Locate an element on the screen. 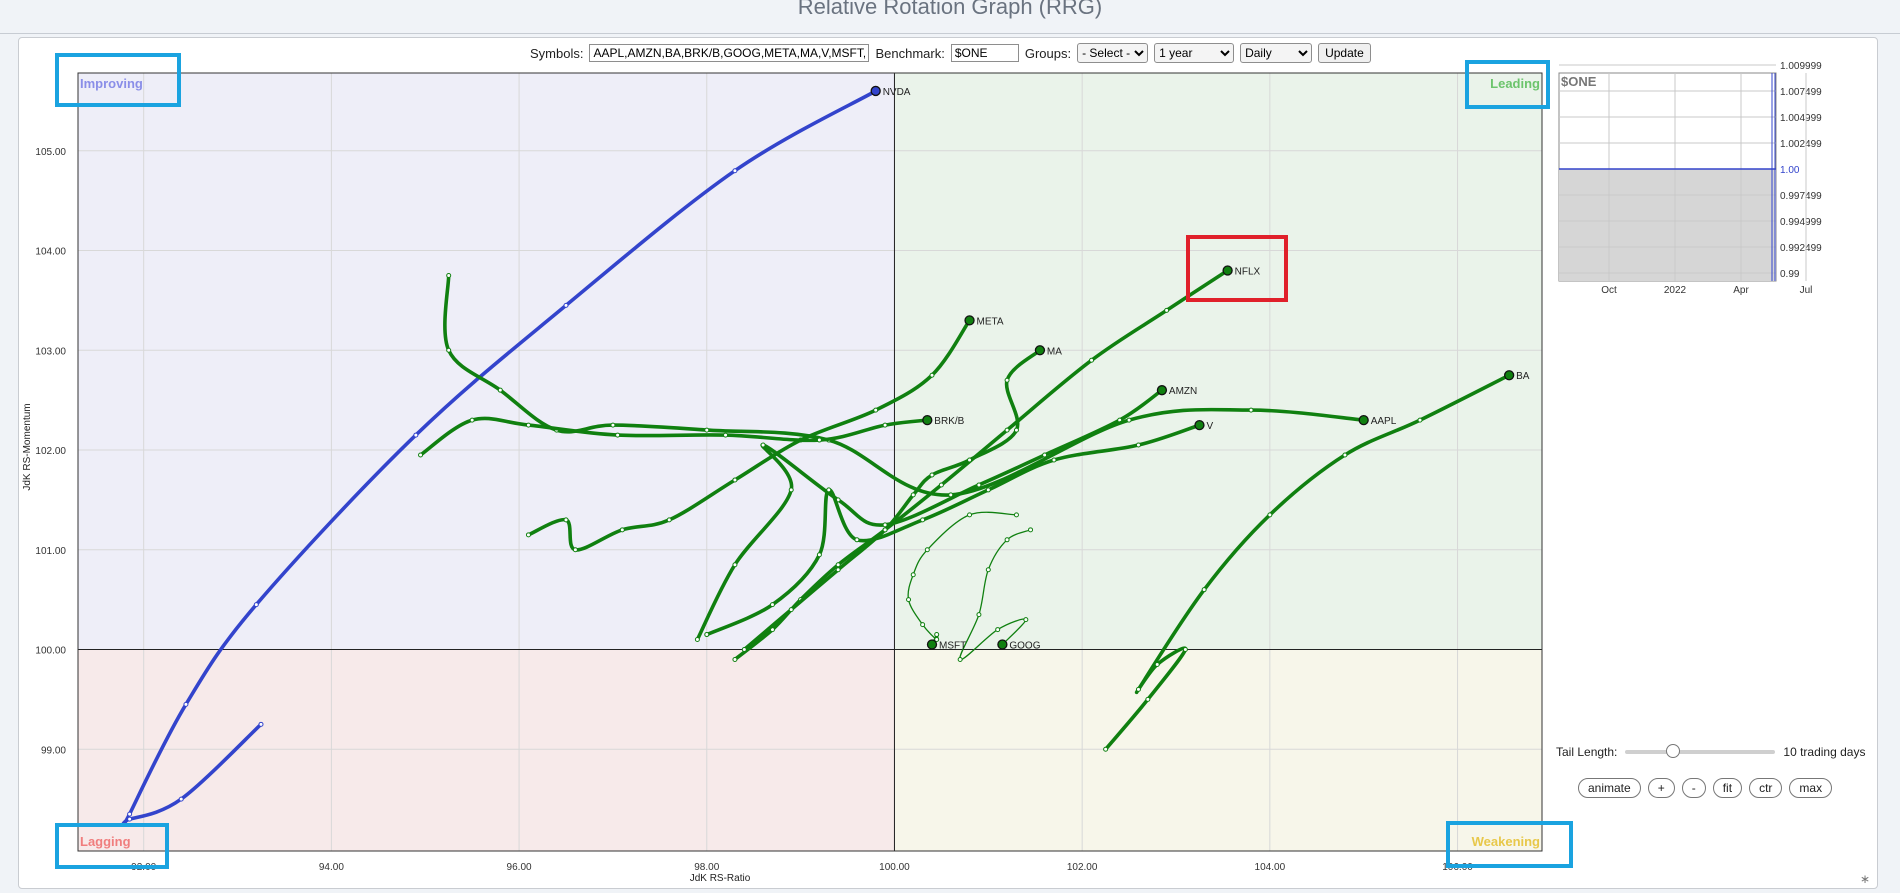 Image resolution: width=1900 pixels, height=893 pixels. animate-button: animate is located at coordinates (1609, 788).